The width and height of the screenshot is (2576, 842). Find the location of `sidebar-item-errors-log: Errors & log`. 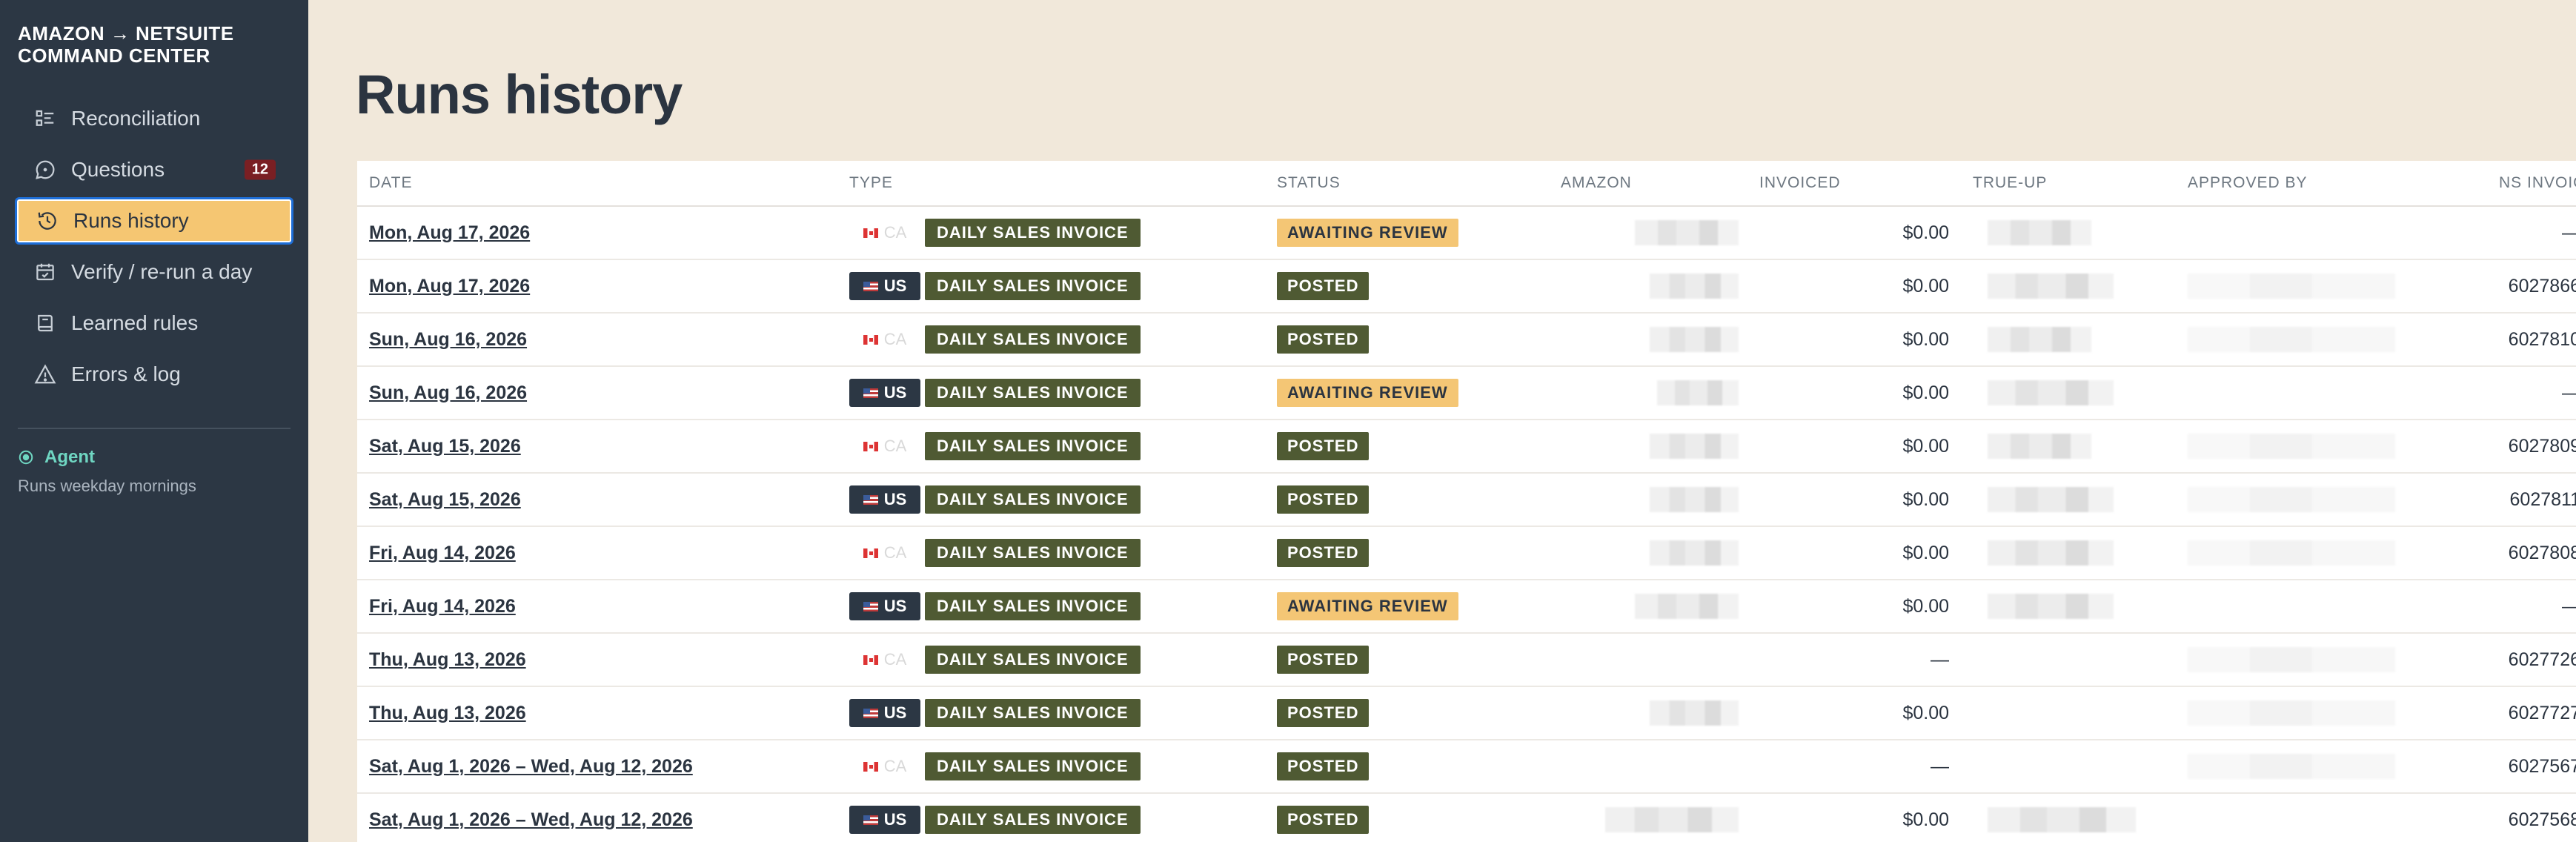

sidebar-item-errors-log: Errors & log is located at coordinates (154, 374).